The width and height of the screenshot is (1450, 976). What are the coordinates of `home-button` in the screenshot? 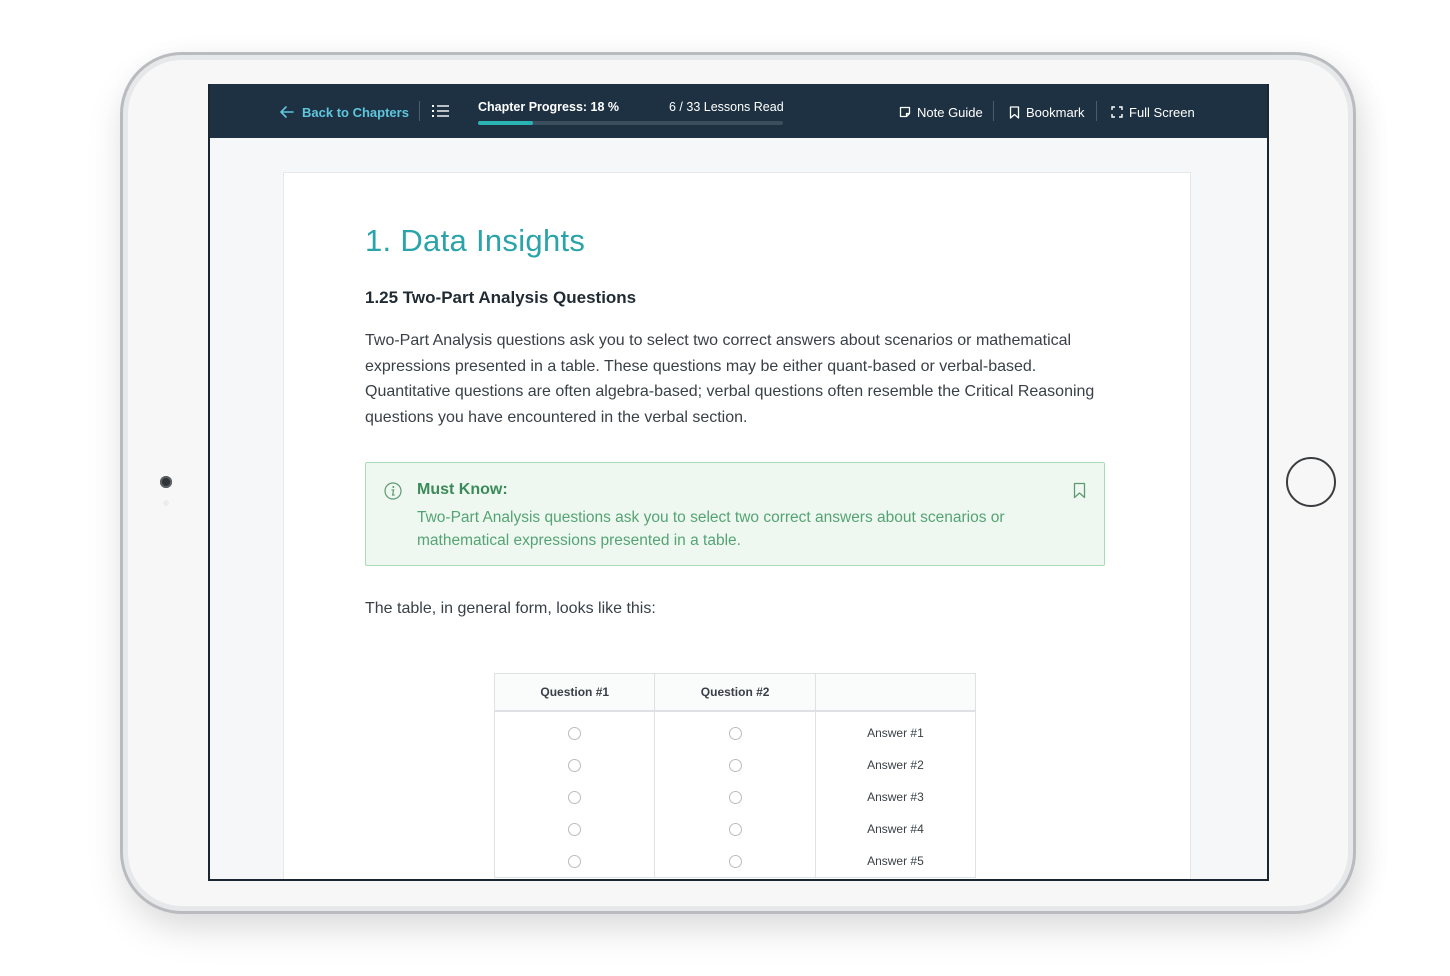 It's located at (1311, 482).